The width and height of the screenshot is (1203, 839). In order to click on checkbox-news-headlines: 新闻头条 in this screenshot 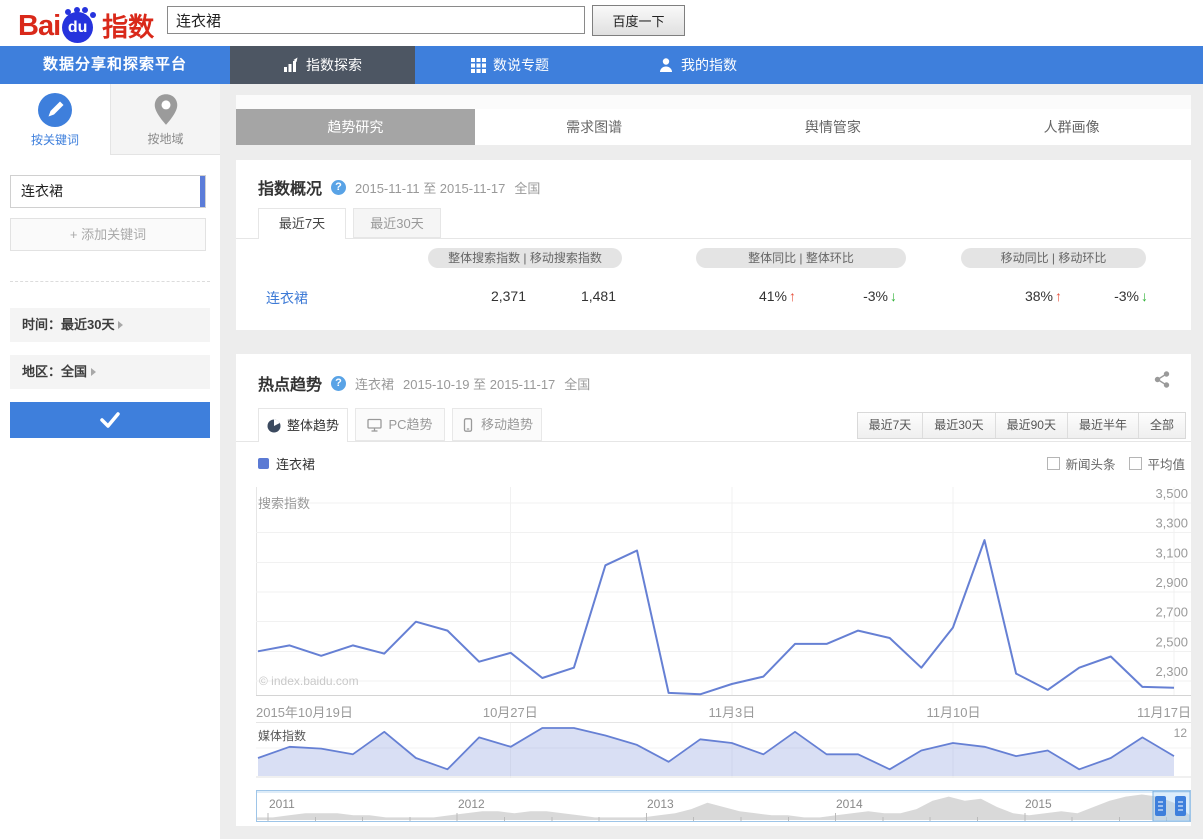, I will do `click(1081, 463)`.